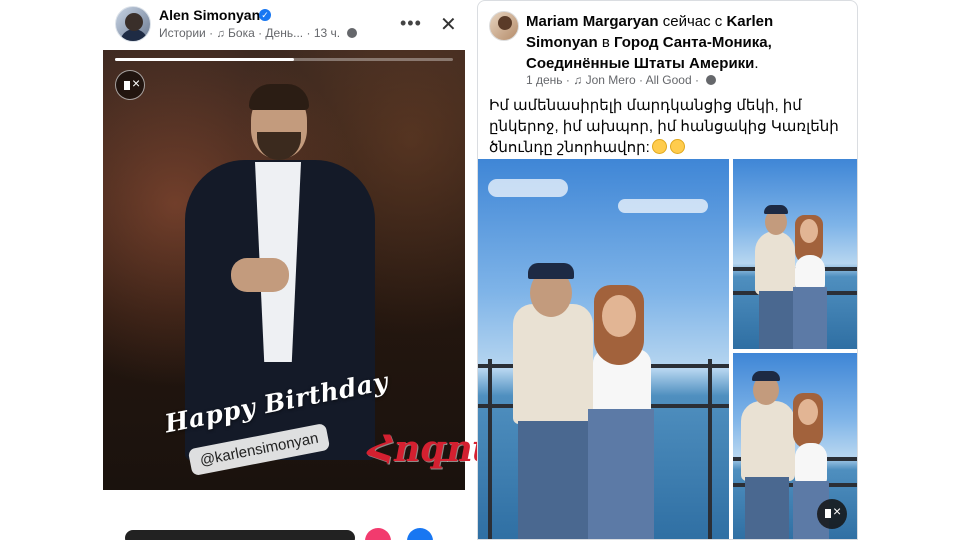 The image size is (960, 540). What do you see at coordinates (448, 24) in the screenshot?
I see `close-icon: ✕` at bounding box center [448, 24].